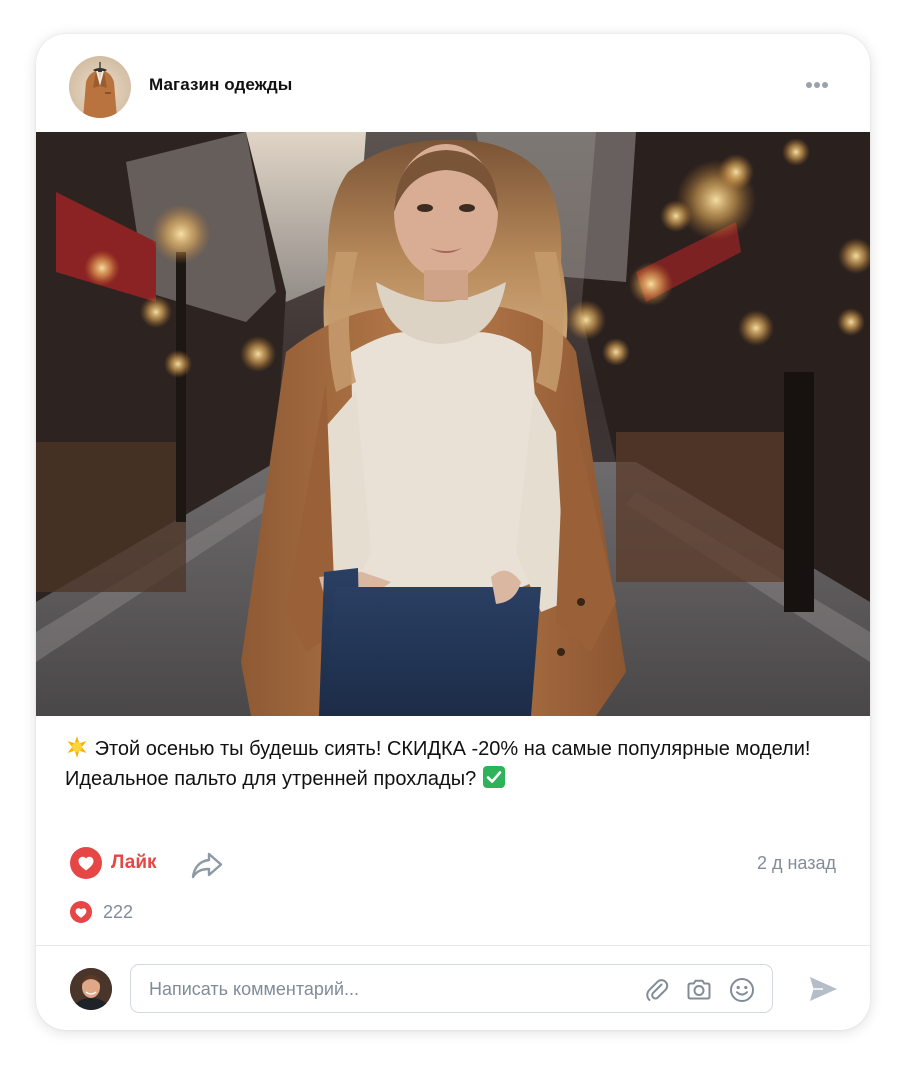  I want to click on author-name: Магазин одежды, so click(220, 85).